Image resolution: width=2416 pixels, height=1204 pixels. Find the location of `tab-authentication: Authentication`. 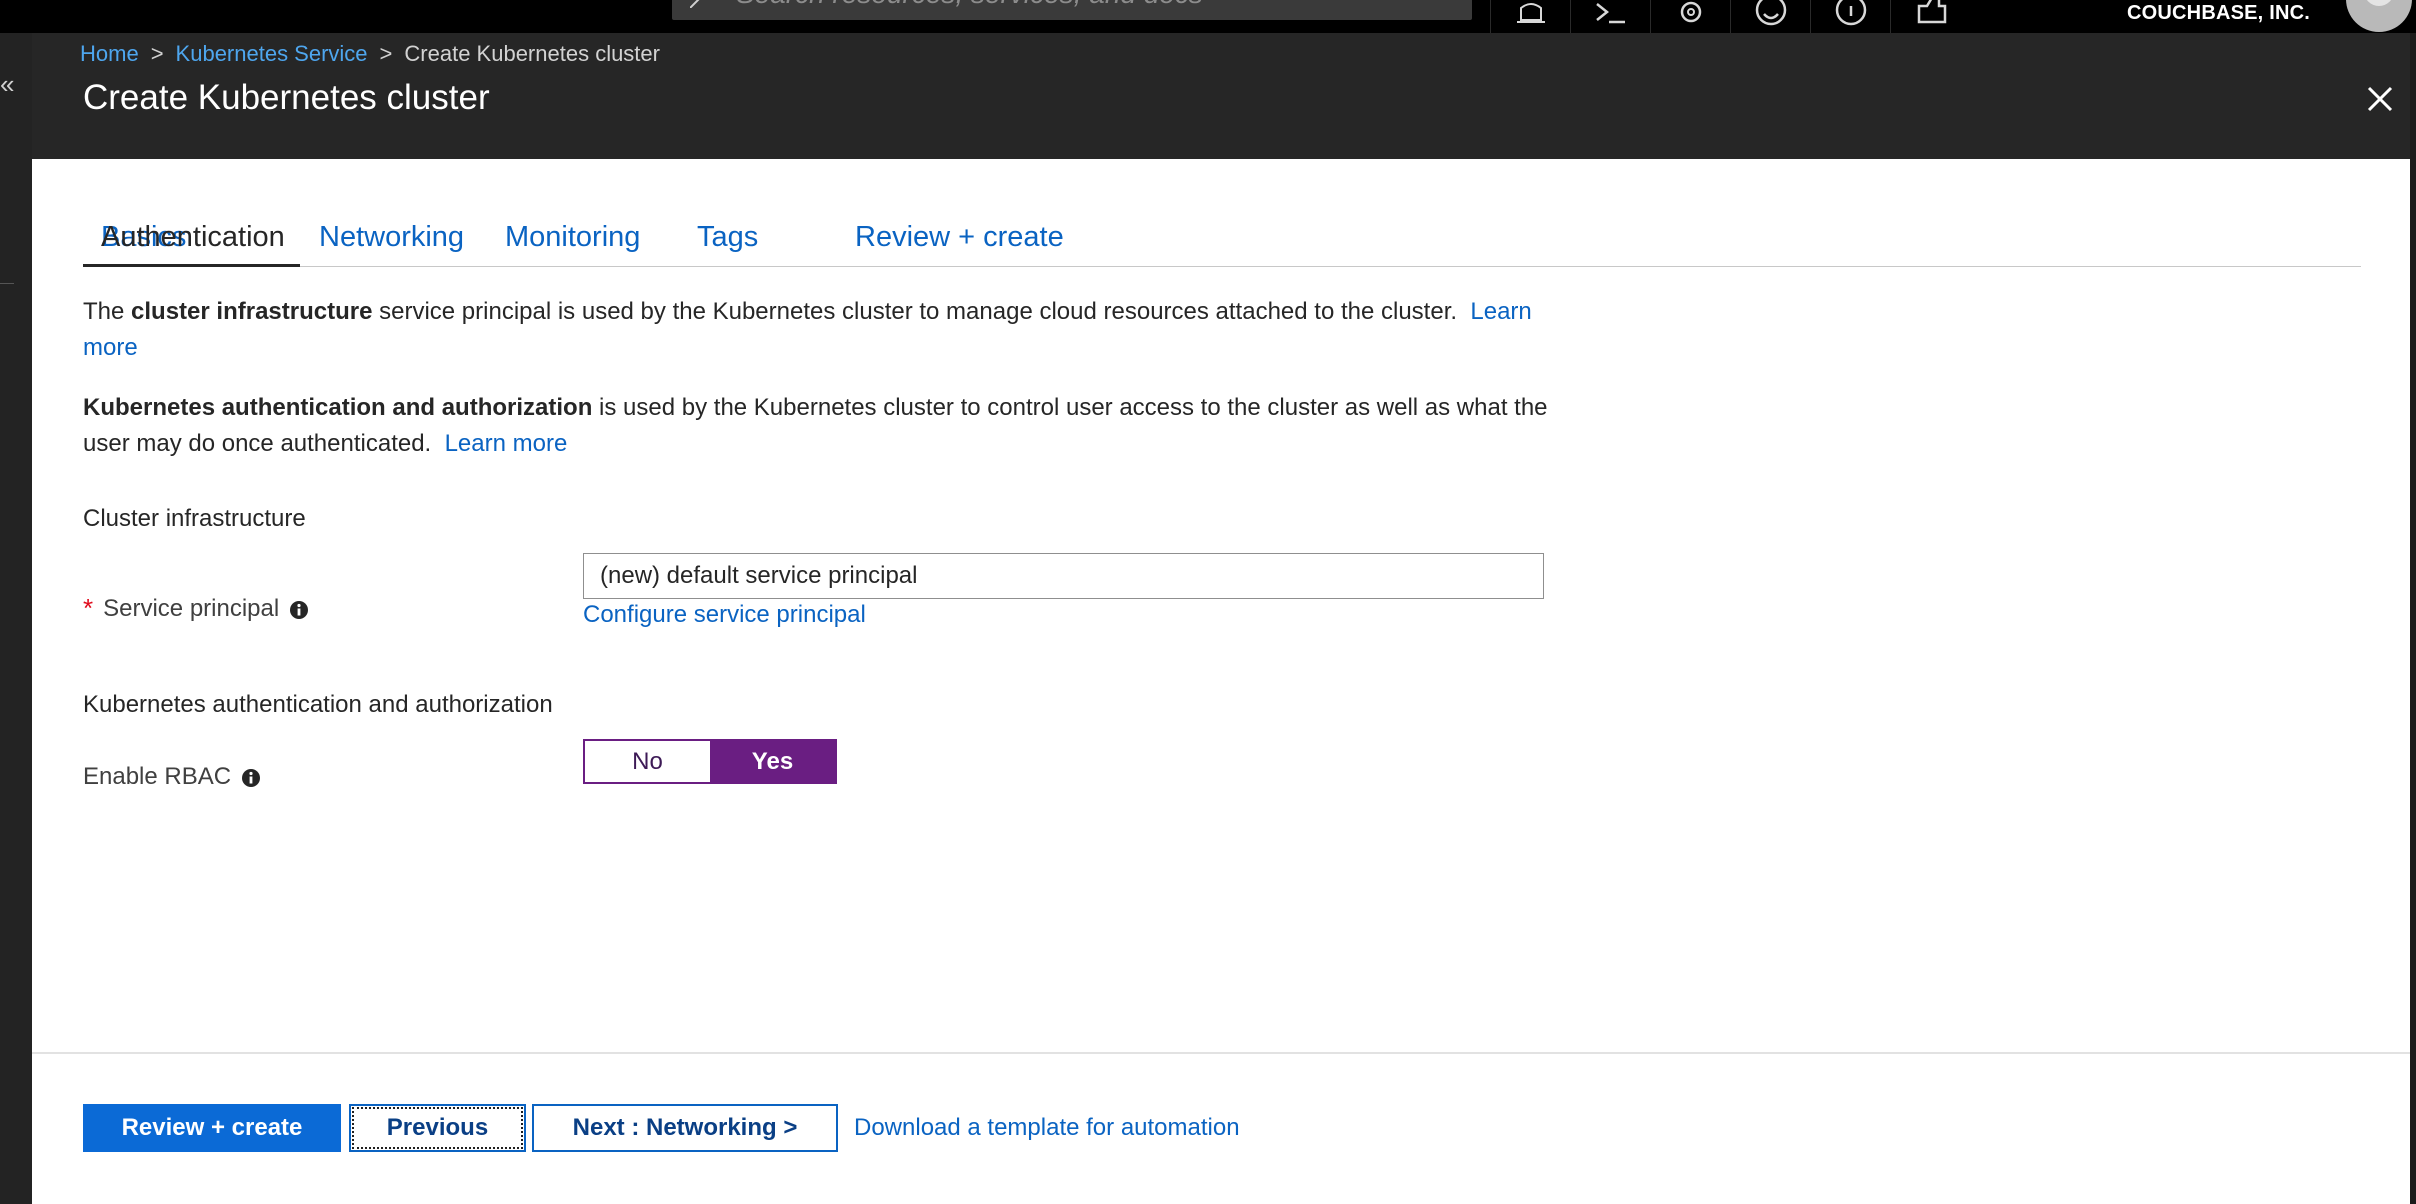

tab-authentication: Authentication is located at coordinates (191, 241).